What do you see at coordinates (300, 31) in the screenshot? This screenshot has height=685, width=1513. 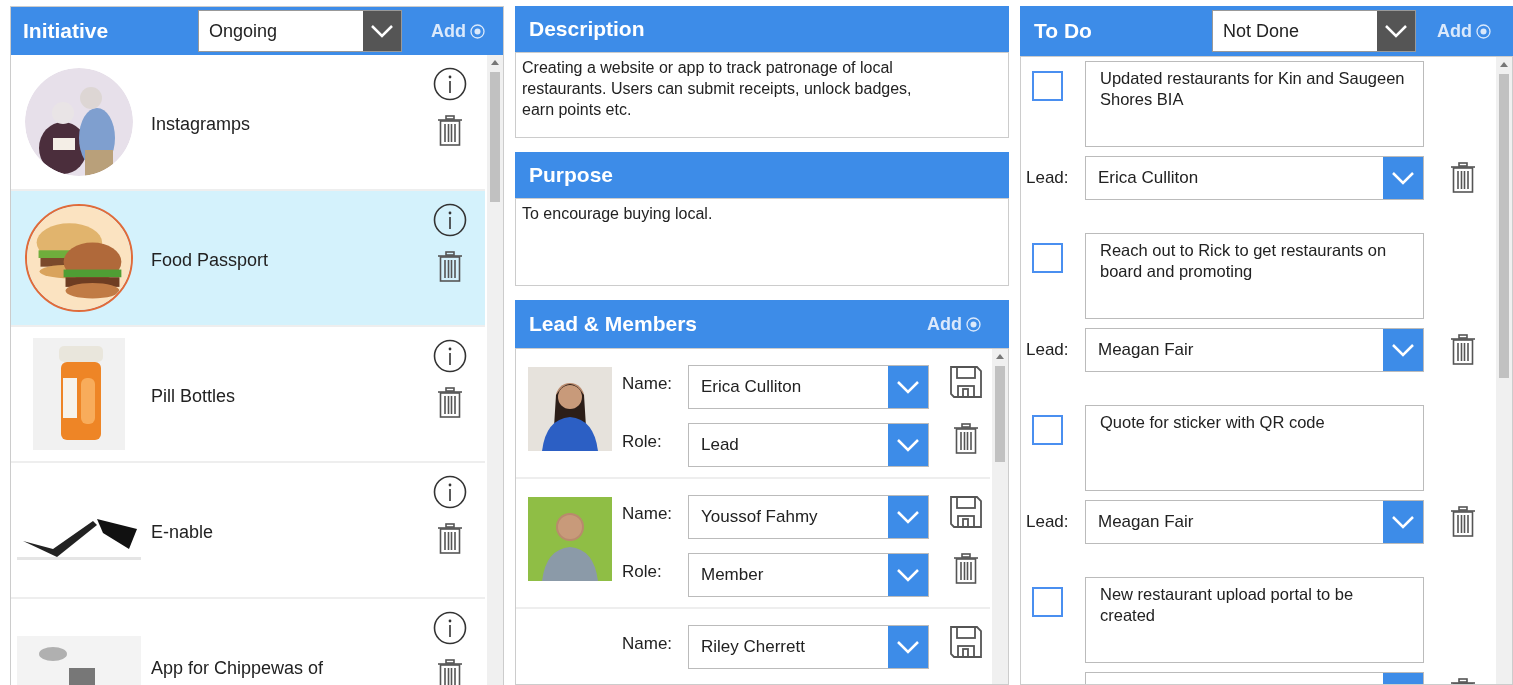 I see `filter-dropdown: Ongoing` at bounding box center [300, 31].